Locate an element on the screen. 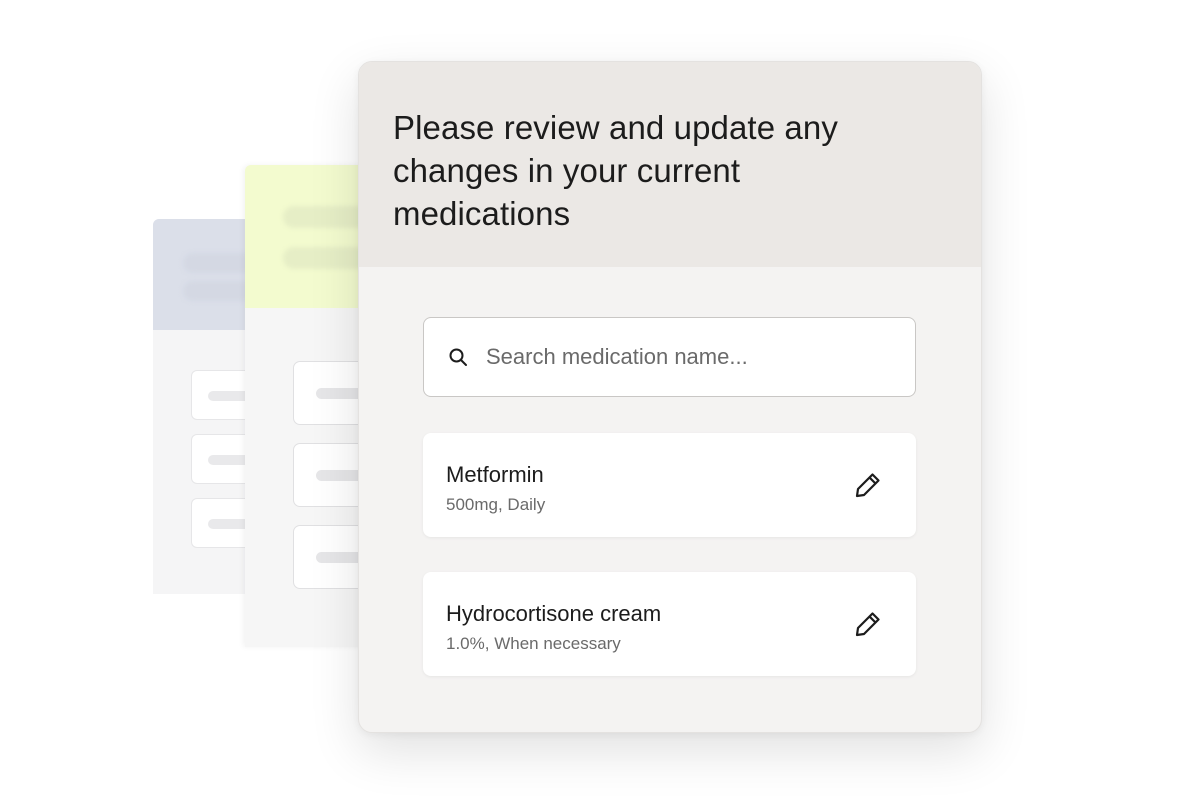 This screenshot has height=800, width=1200. medication-detail: 500mg, Daily is located at coordinates (496, 504).